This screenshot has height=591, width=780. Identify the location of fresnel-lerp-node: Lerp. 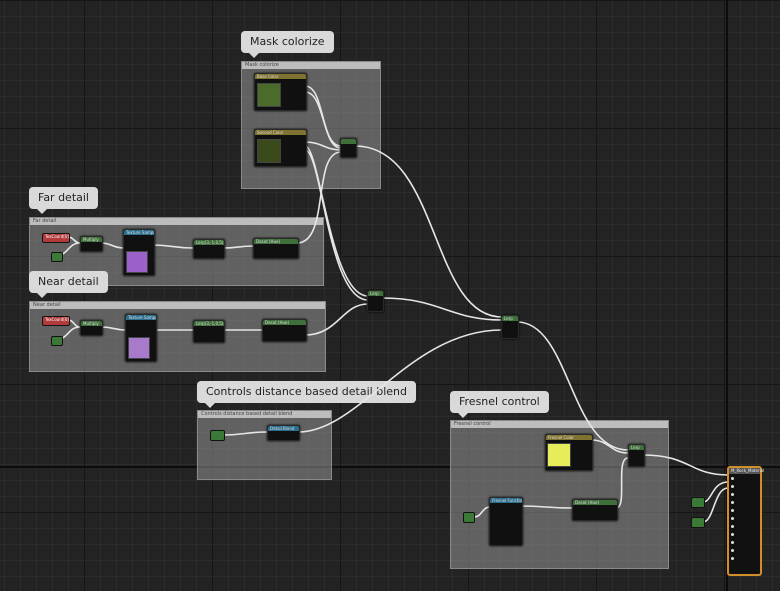
(636, 455).